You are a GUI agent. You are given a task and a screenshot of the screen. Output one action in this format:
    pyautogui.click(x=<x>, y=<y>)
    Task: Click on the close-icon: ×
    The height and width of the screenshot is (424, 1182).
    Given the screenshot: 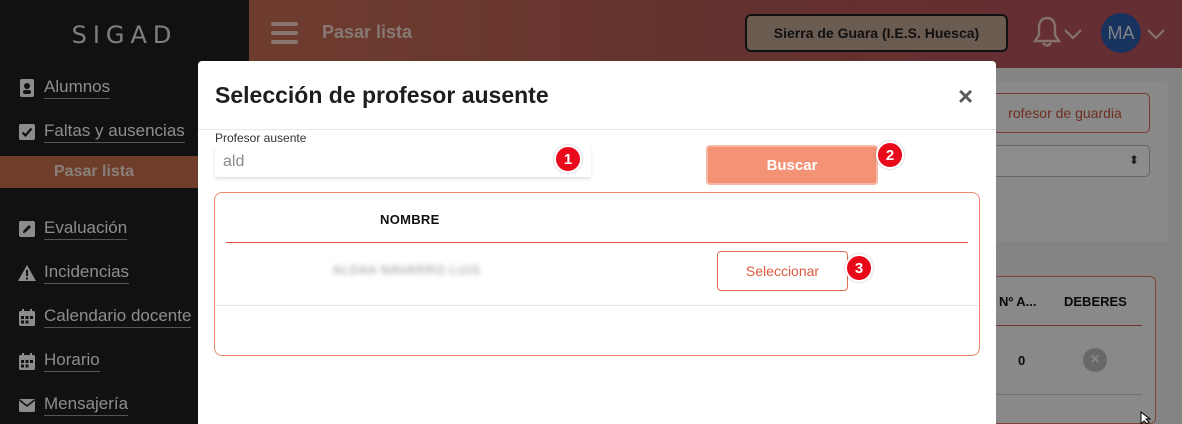 What is the action you would take?
    pyautogui.click(x=965, y=96)
    